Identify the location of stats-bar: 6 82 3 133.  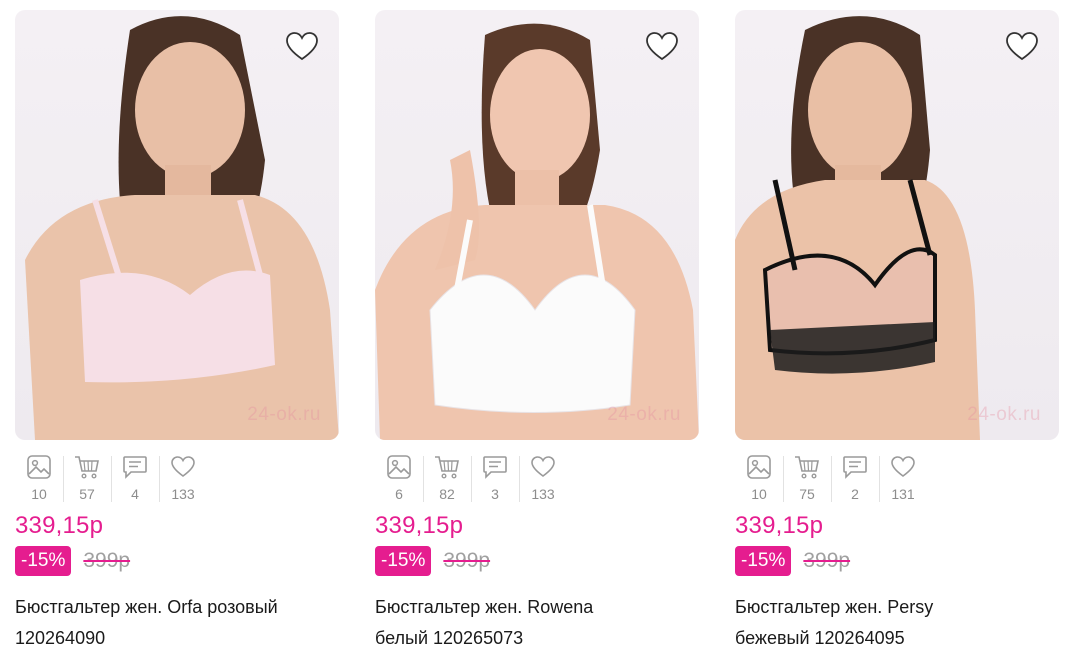
(471, 480).